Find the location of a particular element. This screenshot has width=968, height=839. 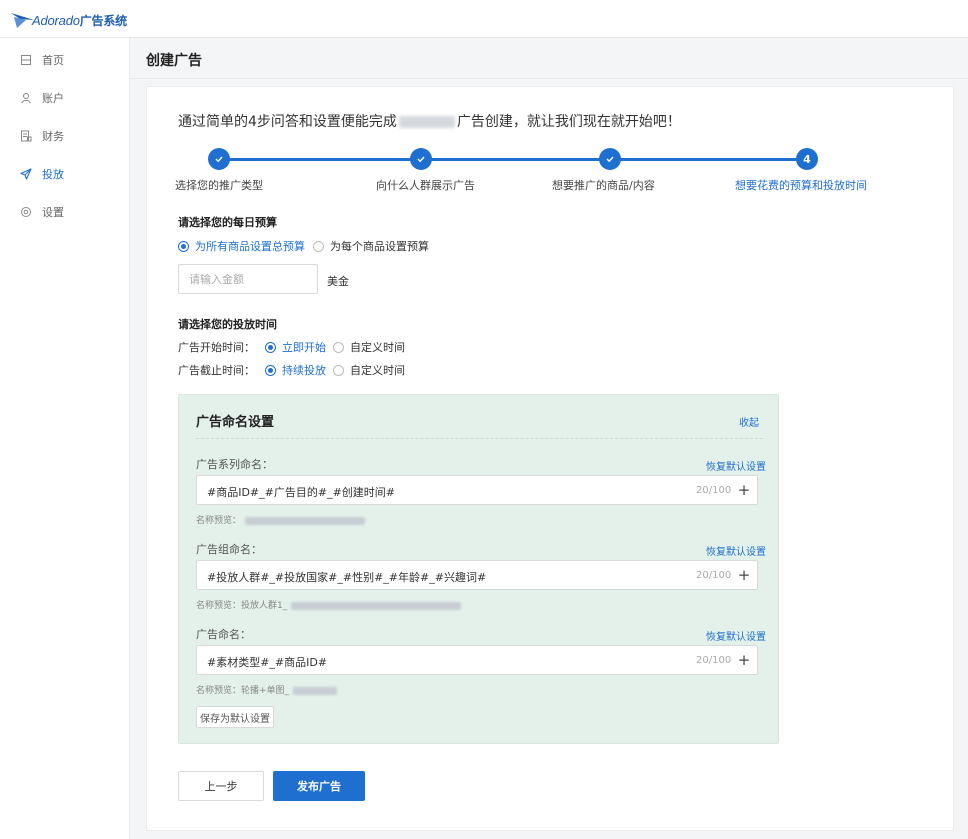

ad-preview: 名称预览：轮播+单图_ is located at coordinates (267, 689).